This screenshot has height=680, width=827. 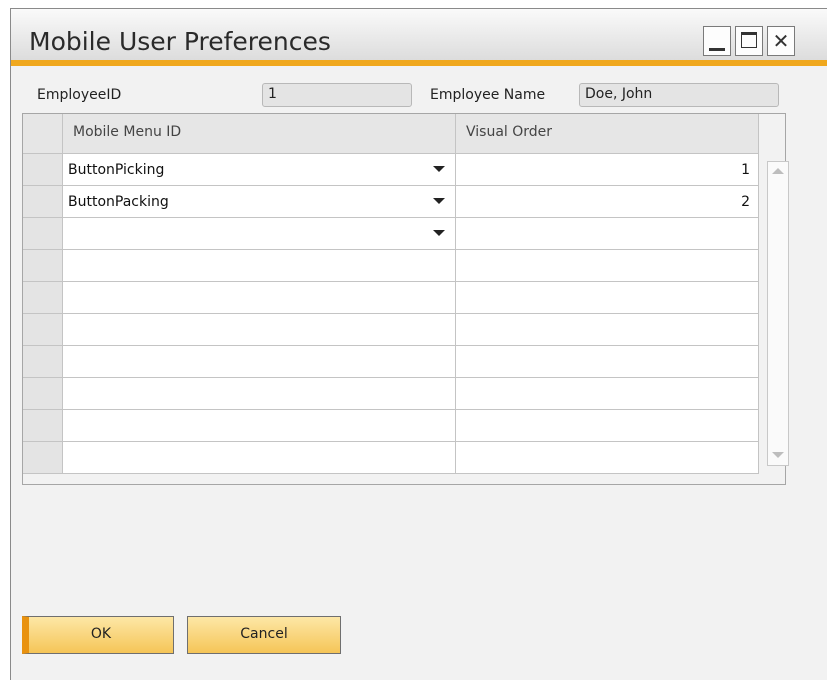 I want to click on mobile-menu-id-value: ButtonPacking, so click(x=118, y=202).